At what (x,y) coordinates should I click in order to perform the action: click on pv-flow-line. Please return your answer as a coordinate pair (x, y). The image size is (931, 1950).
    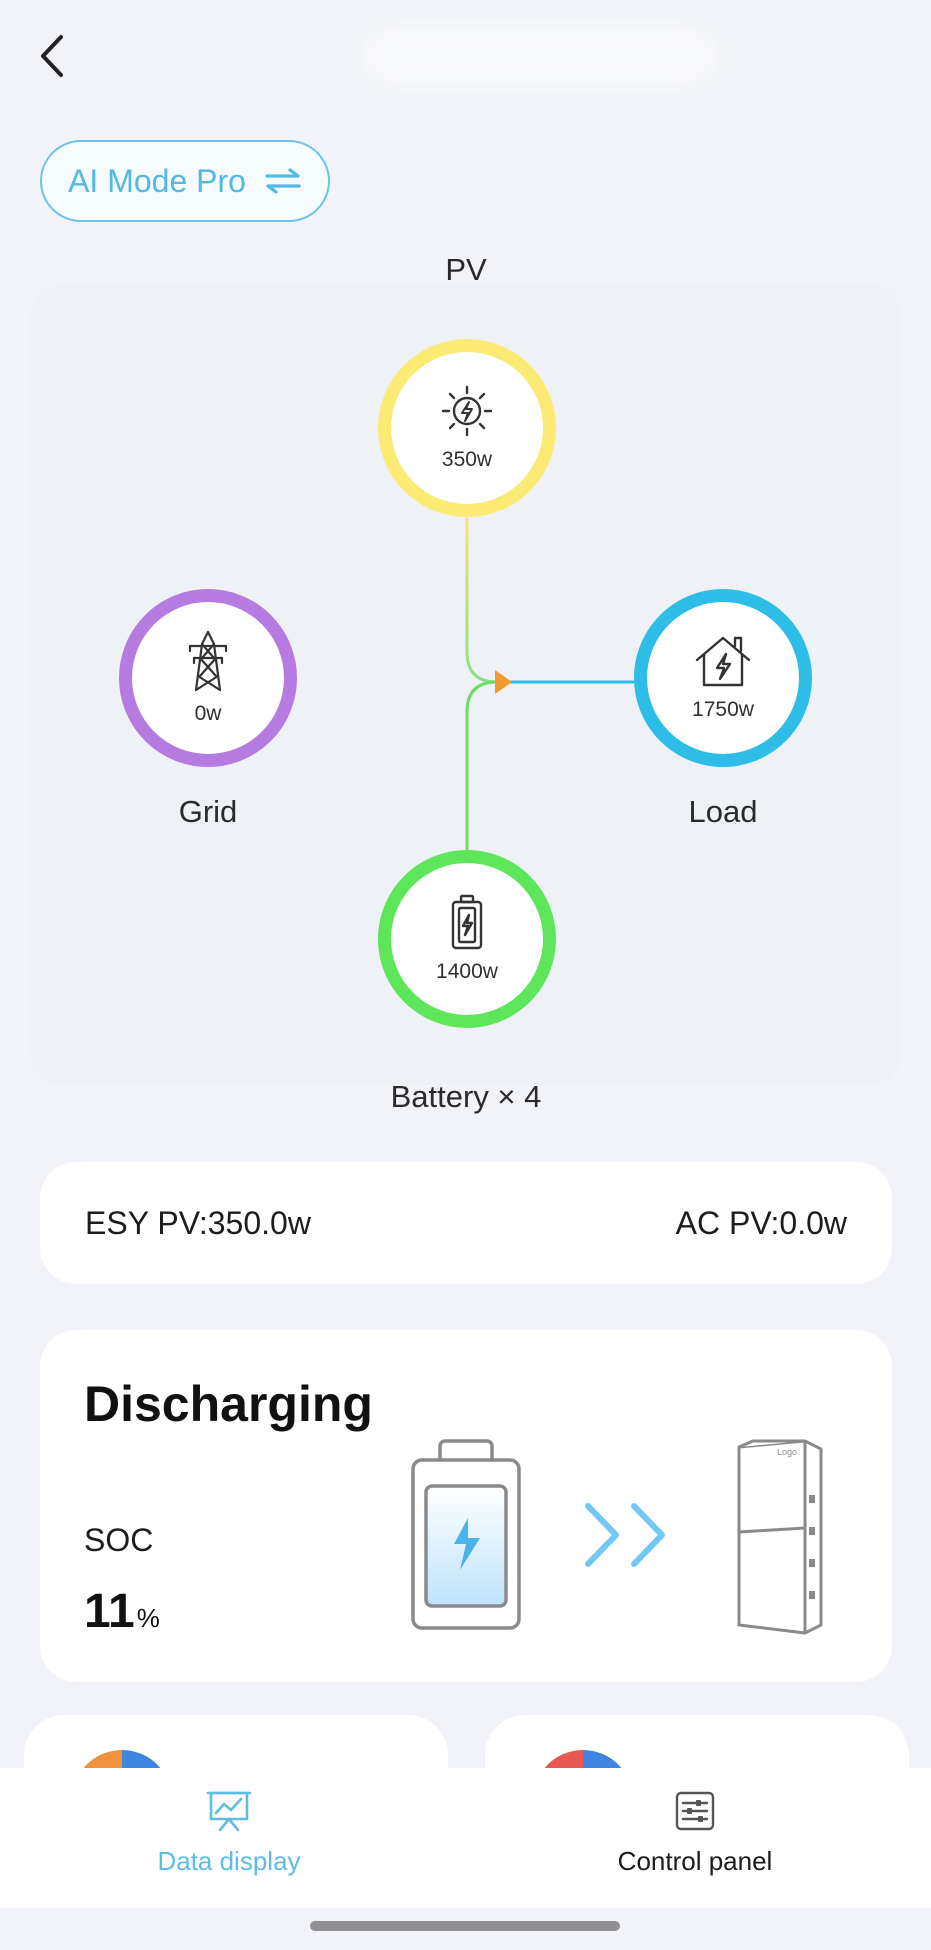
    Looking at the image, I should click on (481, 601).